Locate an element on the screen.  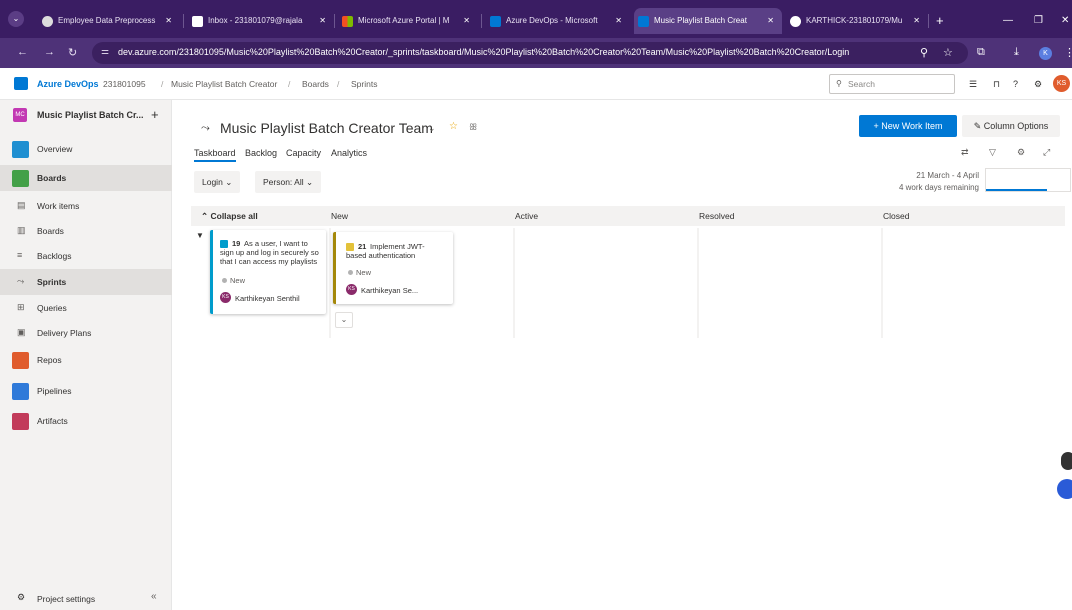
forward-icon: → is located at coordinates (49, 52).